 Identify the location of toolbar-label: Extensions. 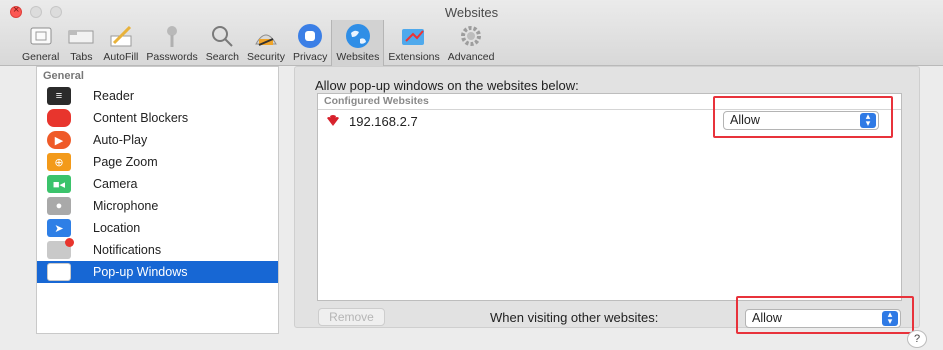
(414, 57).